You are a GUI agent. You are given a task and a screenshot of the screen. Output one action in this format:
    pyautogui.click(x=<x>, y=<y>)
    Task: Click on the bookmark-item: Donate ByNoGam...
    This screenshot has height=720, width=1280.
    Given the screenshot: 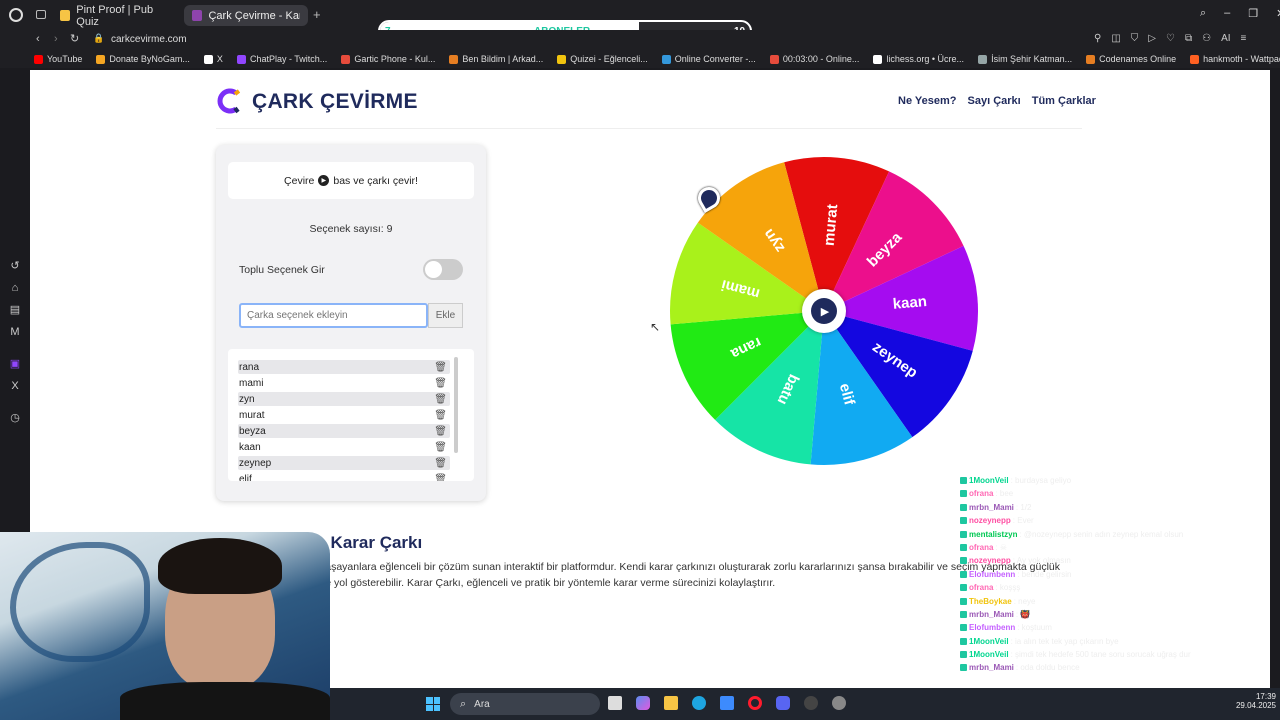 What is the action you would take?
    pyautogui.click(x=143, y=59)
    